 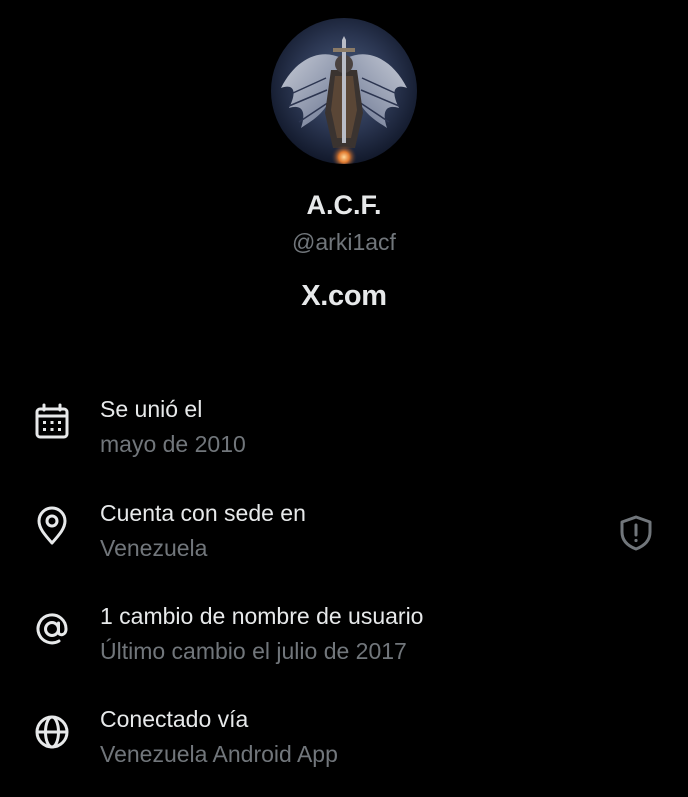 I want to click on profile-name: A.C.F., so click(x=344, y=205).